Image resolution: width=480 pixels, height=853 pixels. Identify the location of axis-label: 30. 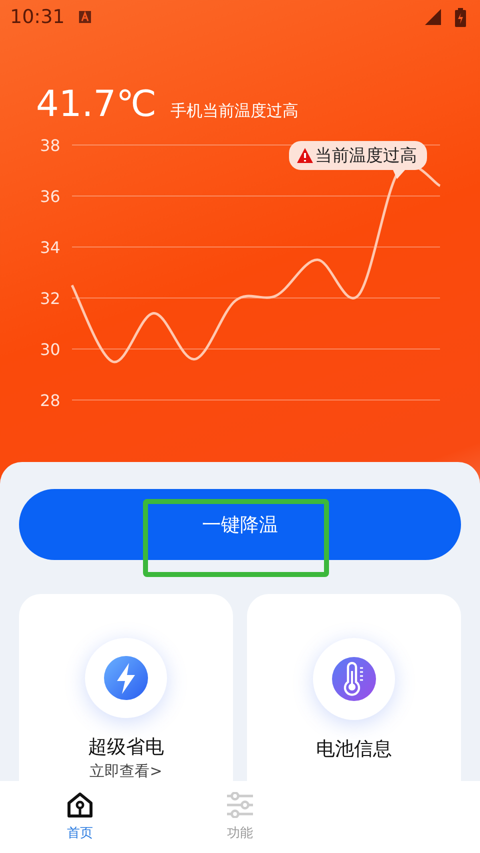
(50, 349).